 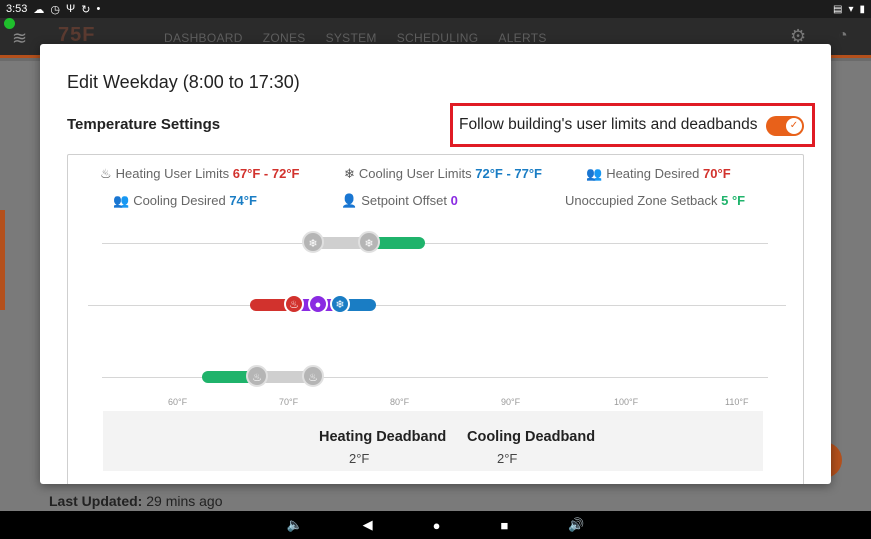 I want to click on nav-zones: ZONES, so click(x=284, y=38).